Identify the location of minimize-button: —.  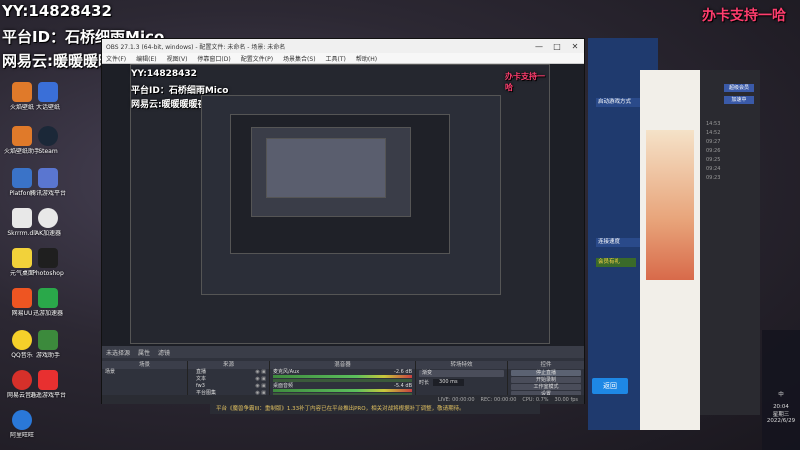
(539, 46).